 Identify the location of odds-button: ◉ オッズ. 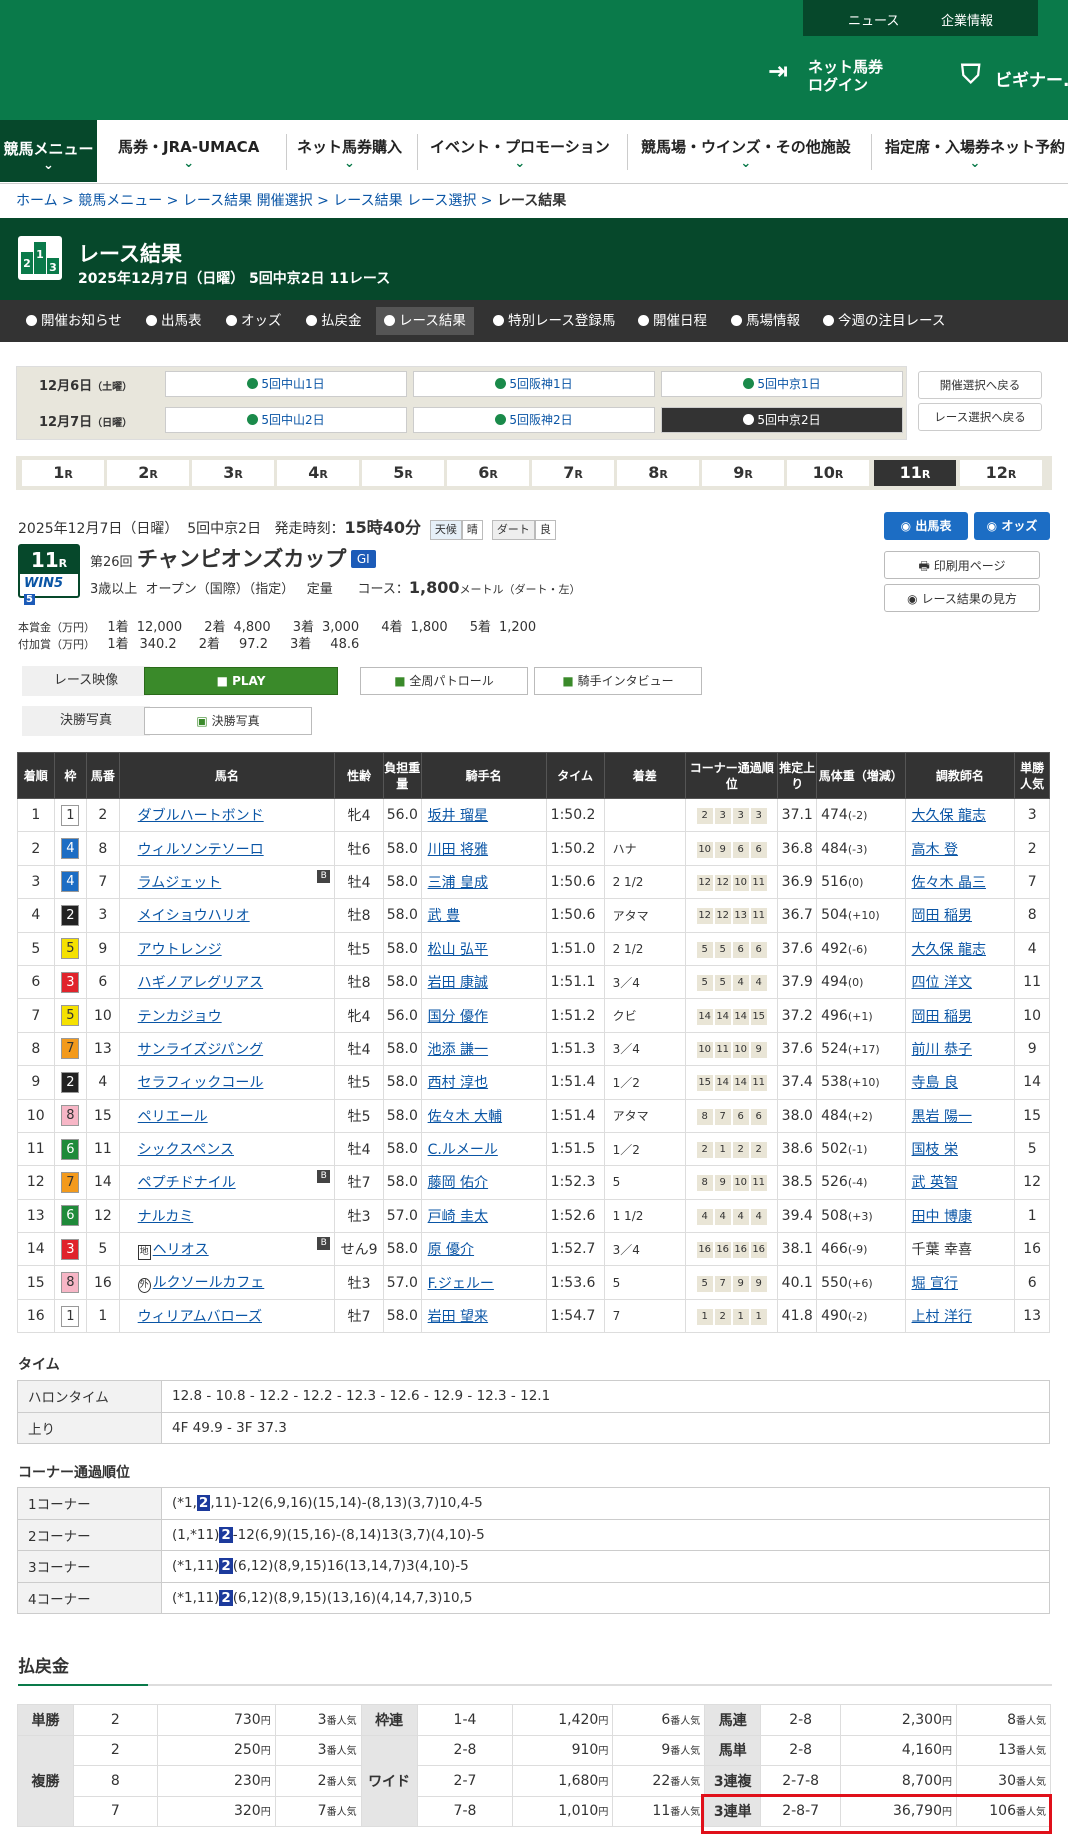
(1012, 526).